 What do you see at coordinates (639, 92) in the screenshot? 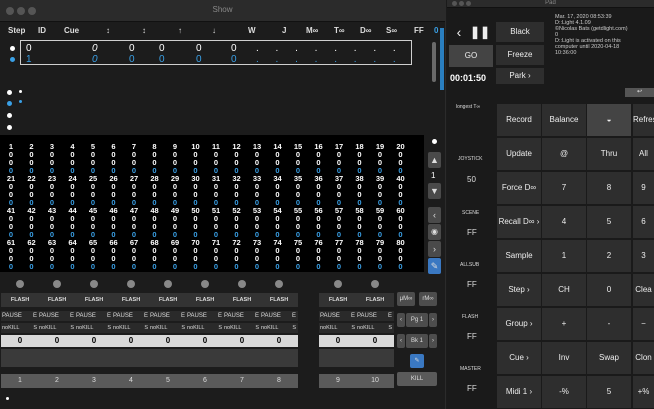
I see `arrow-button: ↩` at bounding box center [639, 92].